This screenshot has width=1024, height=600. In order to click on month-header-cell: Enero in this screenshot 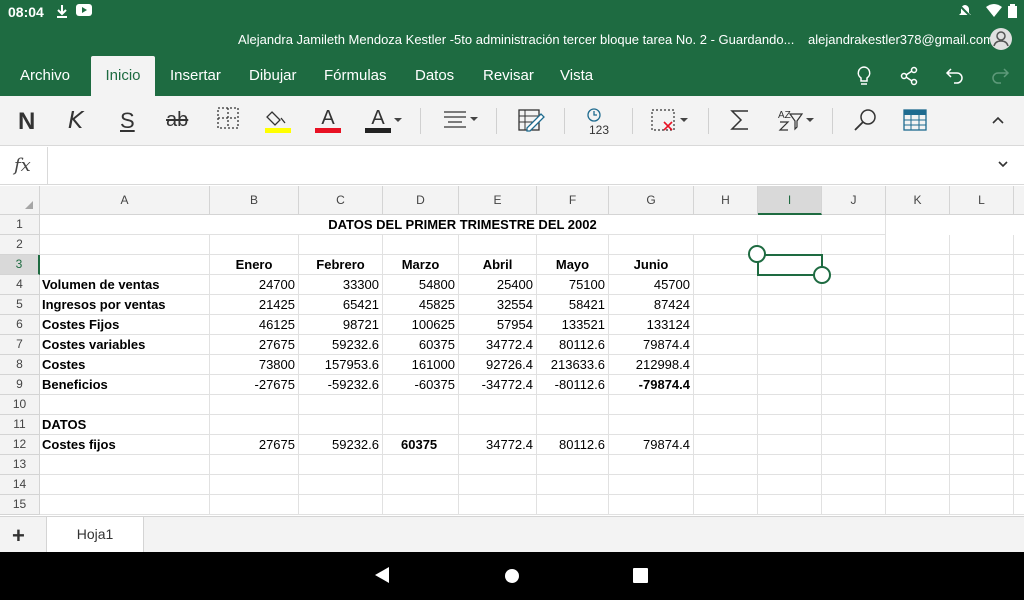, I will do `click(254, 265)`.